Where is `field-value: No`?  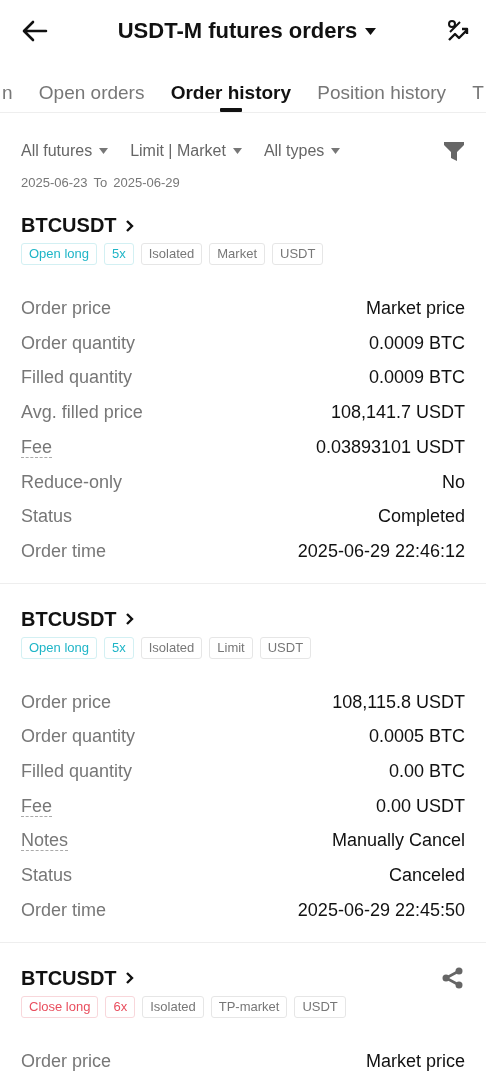 field-value: No is located at coordinates (453, 482).